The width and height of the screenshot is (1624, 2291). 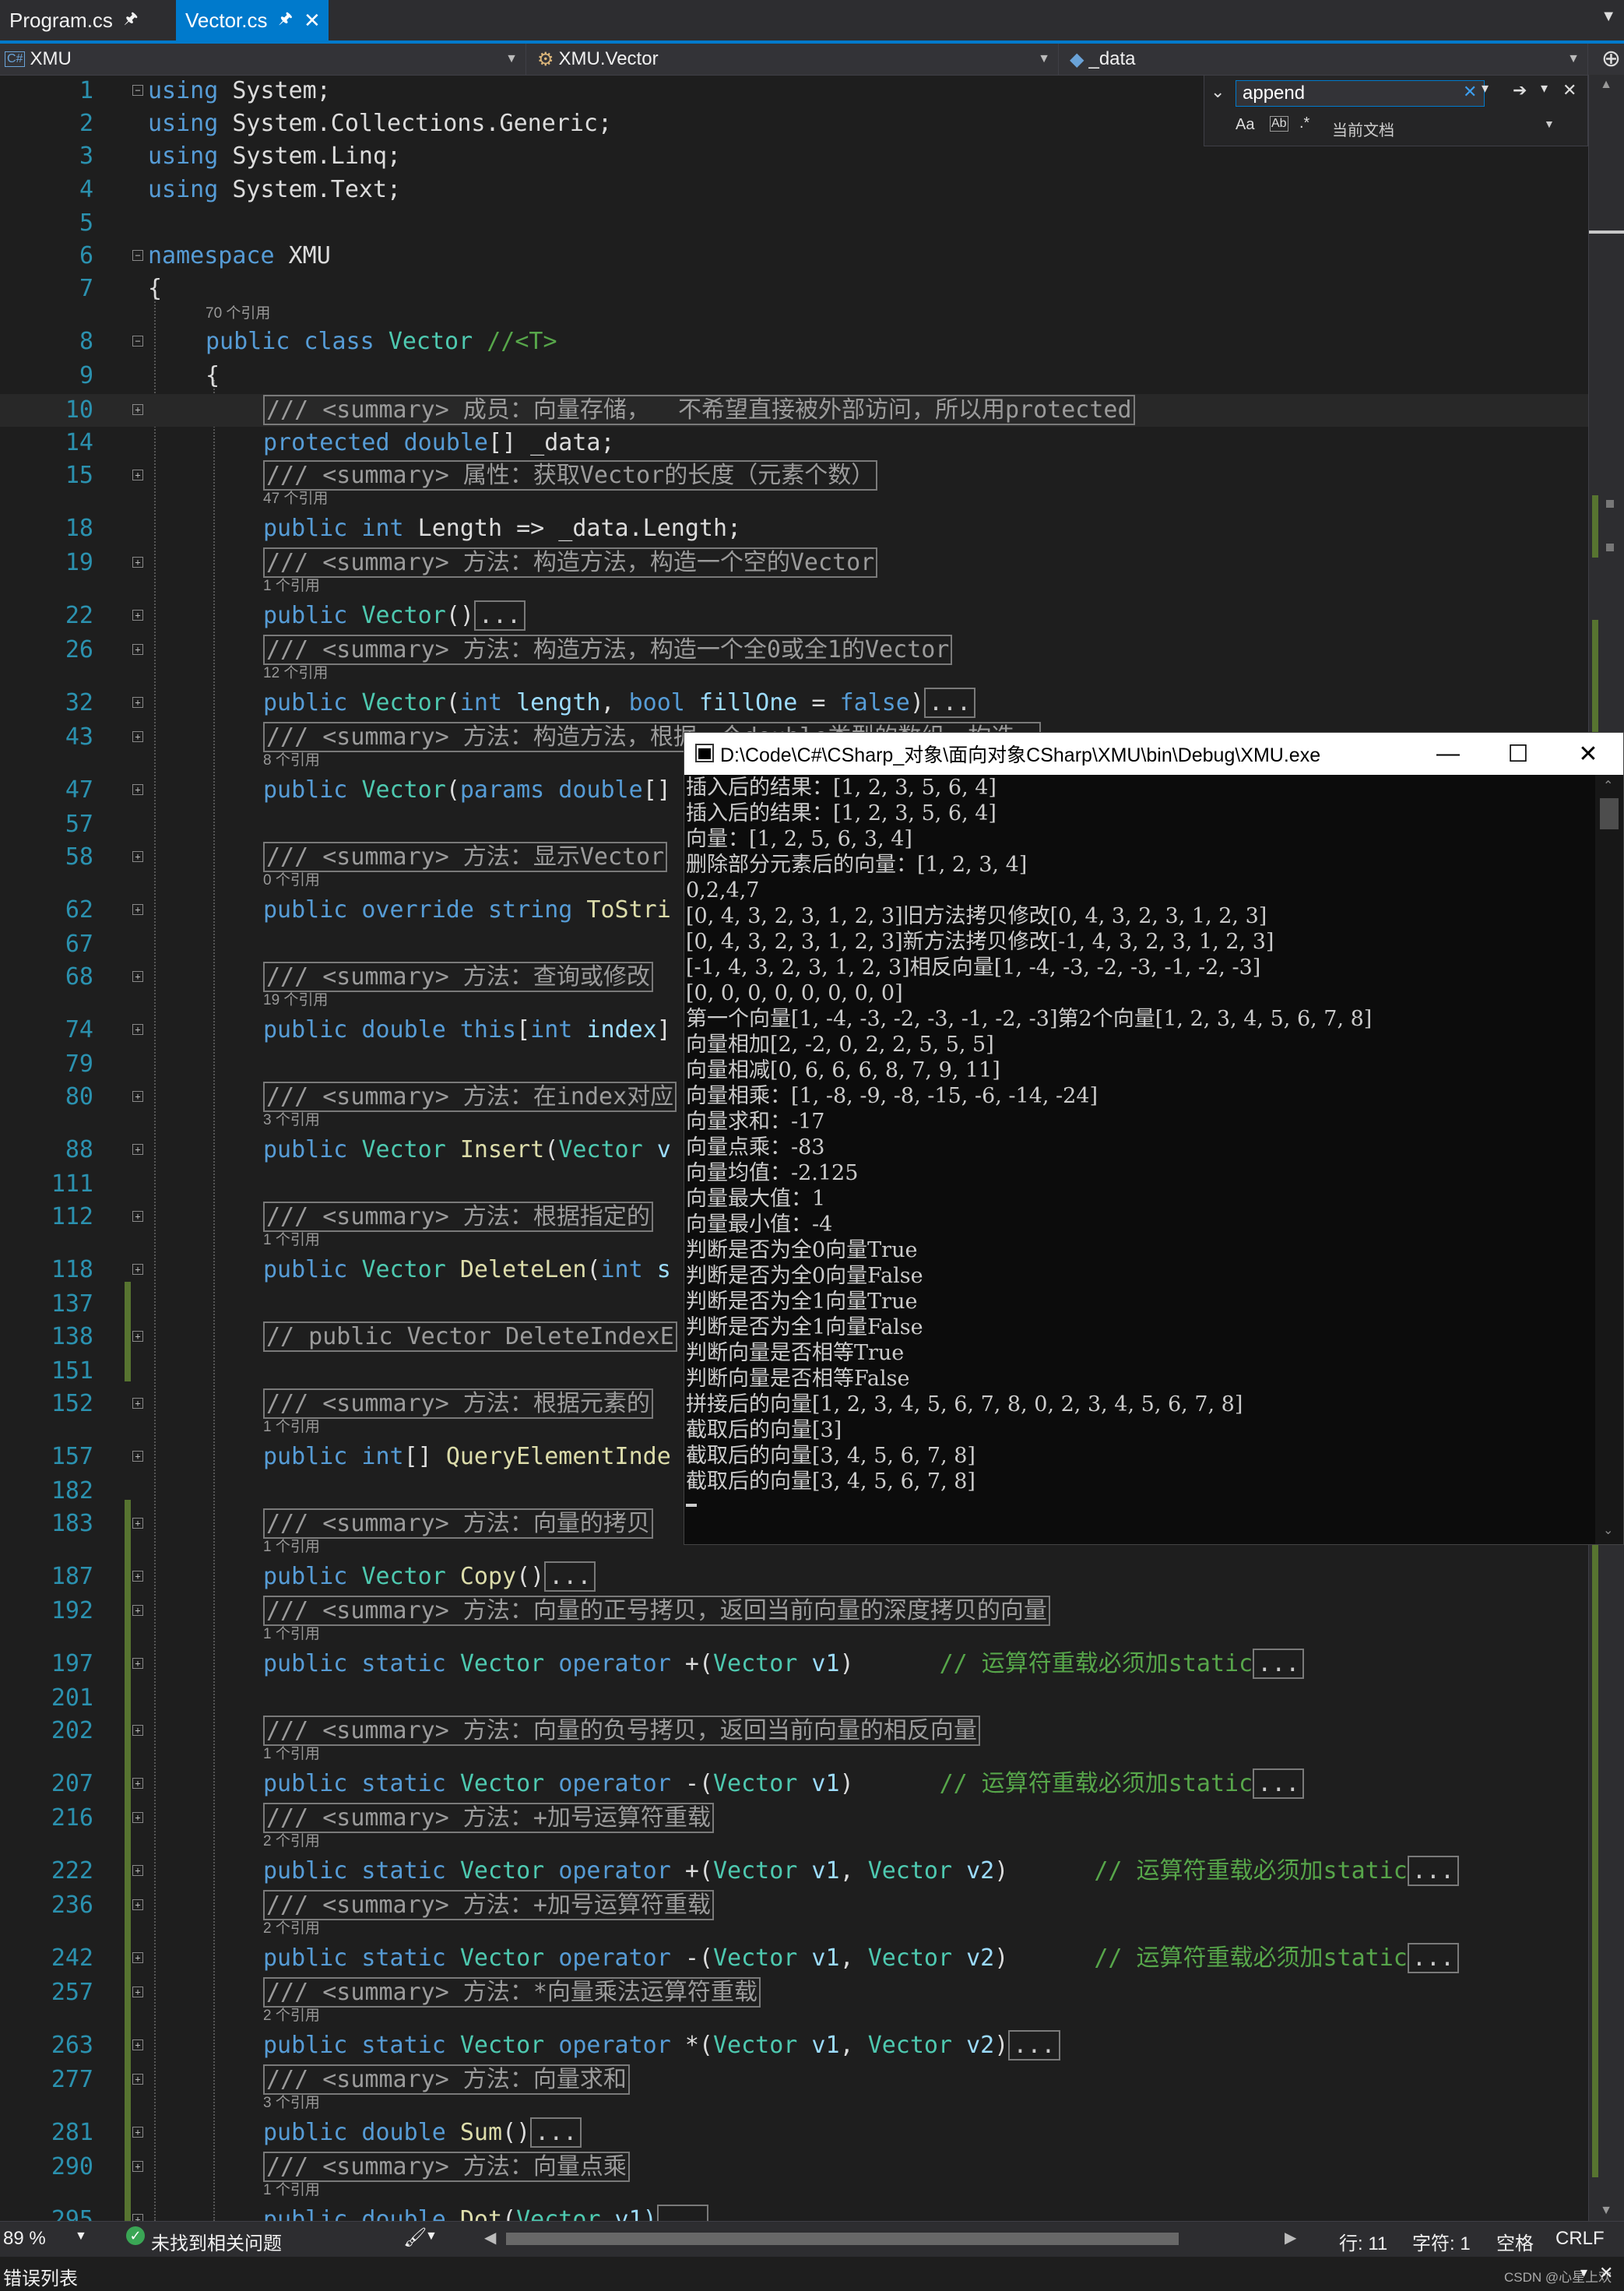 I want to click on console-line: 向量：[1, 2, 5, 6, 3, 4], so click(x=799, y=839).